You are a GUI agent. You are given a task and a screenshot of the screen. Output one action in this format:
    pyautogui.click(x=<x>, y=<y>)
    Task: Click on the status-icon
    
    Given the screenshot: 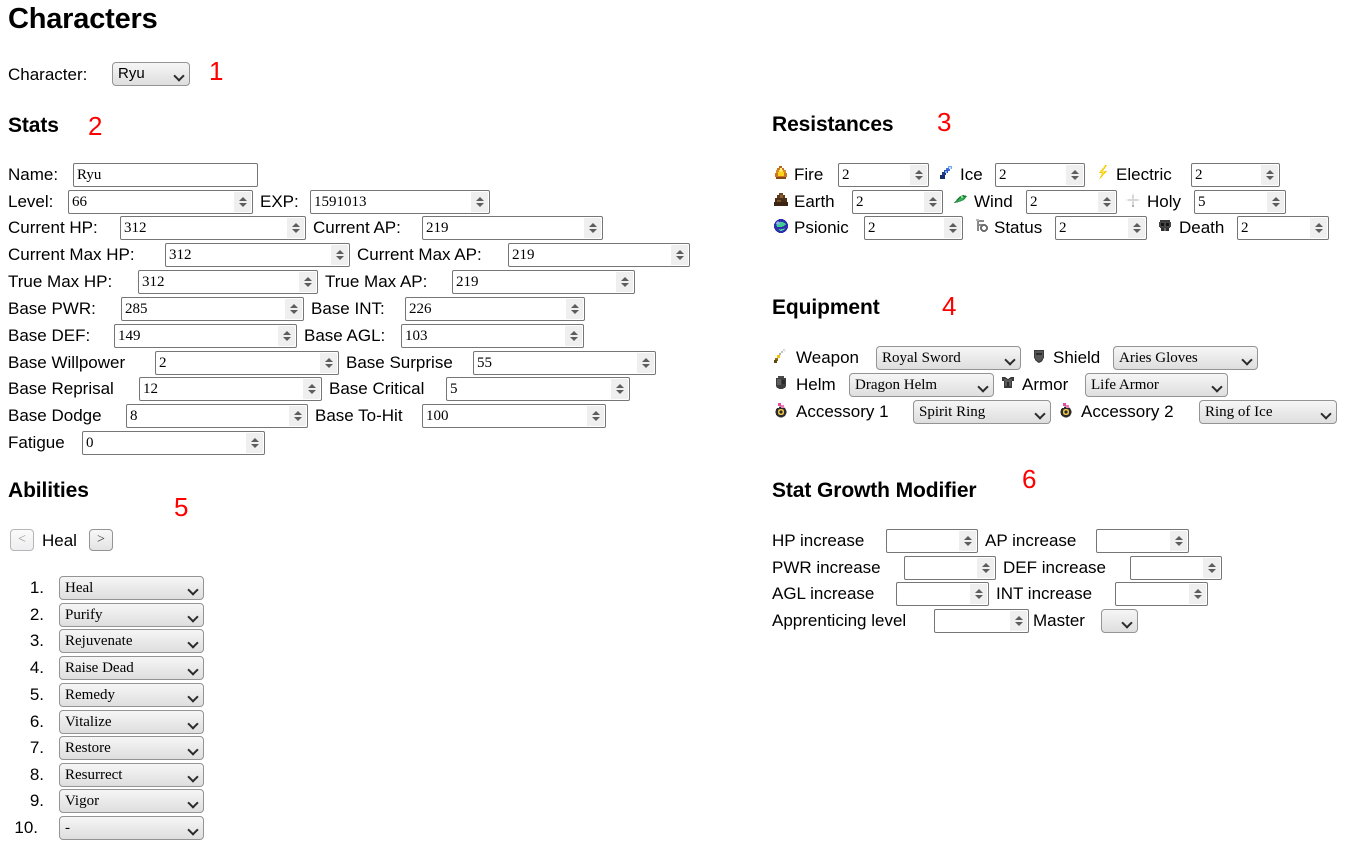 What is the action you would take?
    pyautogui.click(x=981, y=226)
    